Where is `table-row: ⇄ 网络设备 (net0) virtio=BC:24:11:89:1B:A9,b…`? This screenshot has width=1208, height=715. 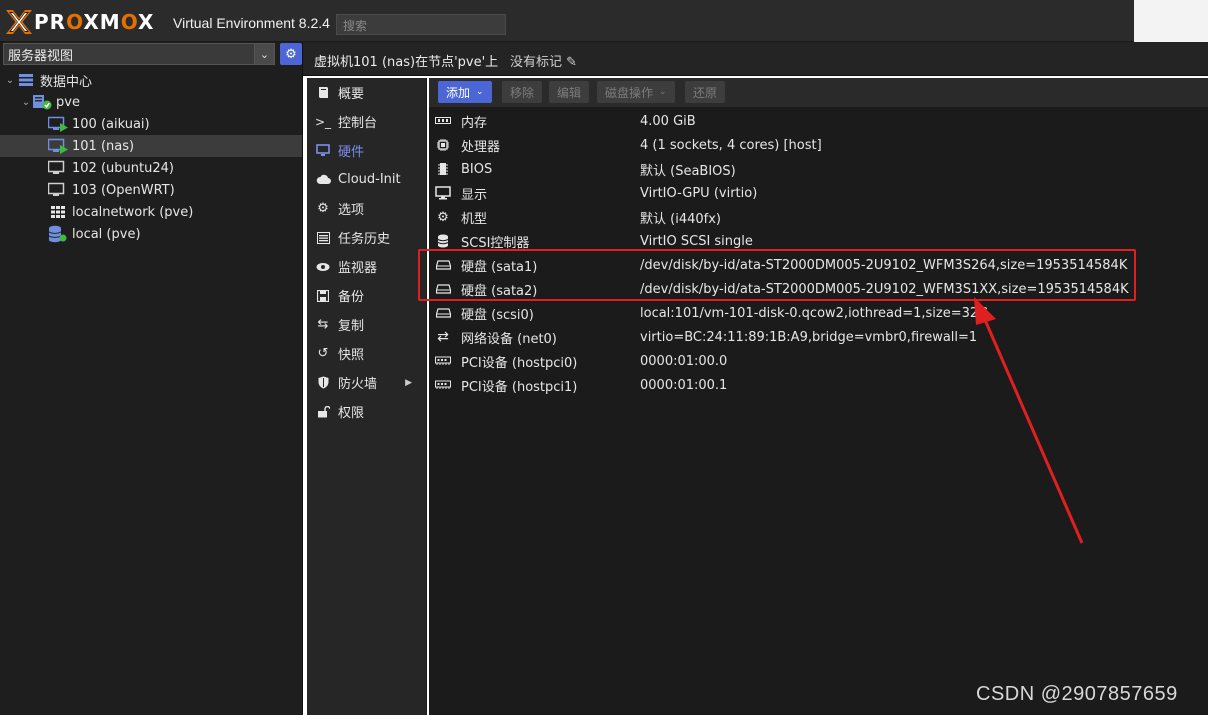
table-row: ⇄ 网络设备 (net0) virtio=BC:24:11:89:1B:A9,b… is located at coordinates (818, 337).